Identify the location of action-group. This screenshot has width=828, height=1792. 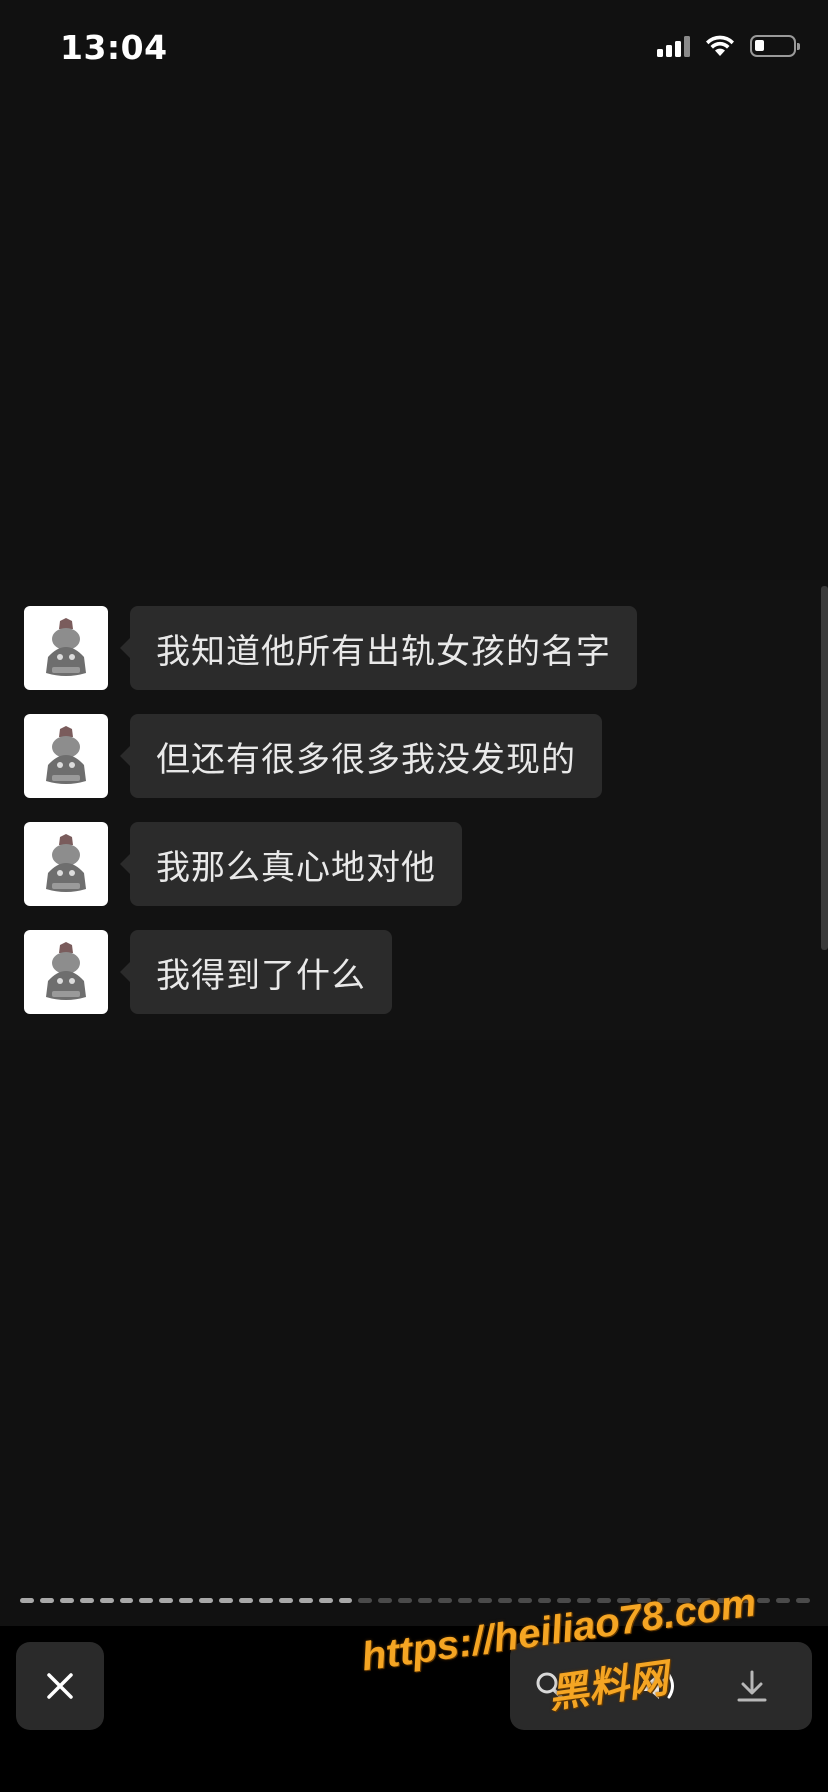
(661, 1686).